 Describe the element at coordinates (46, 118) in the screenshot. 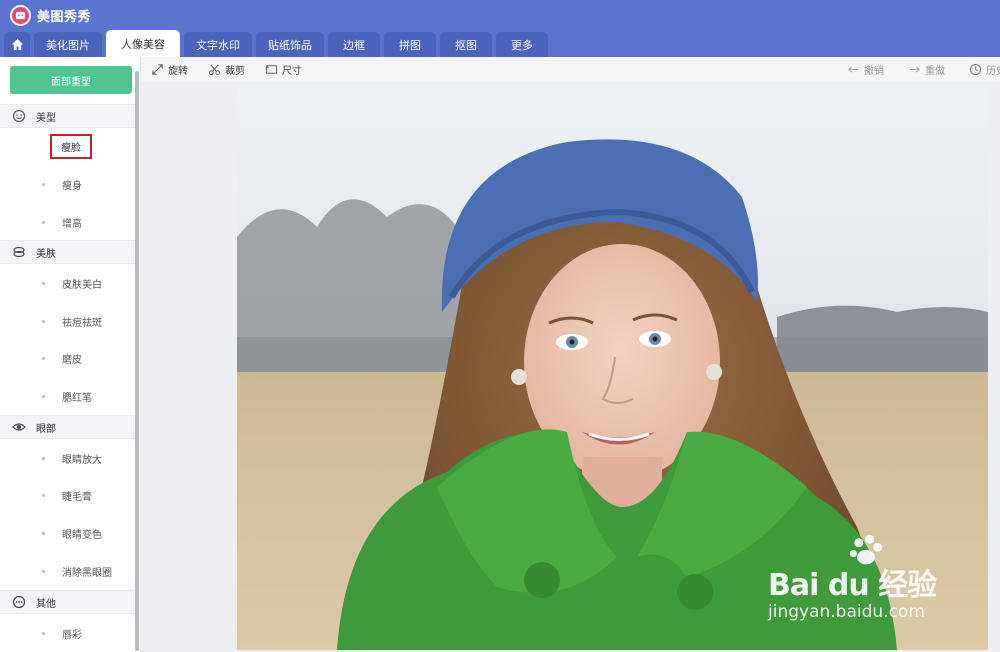

I see `section-title: 美型` at that location.